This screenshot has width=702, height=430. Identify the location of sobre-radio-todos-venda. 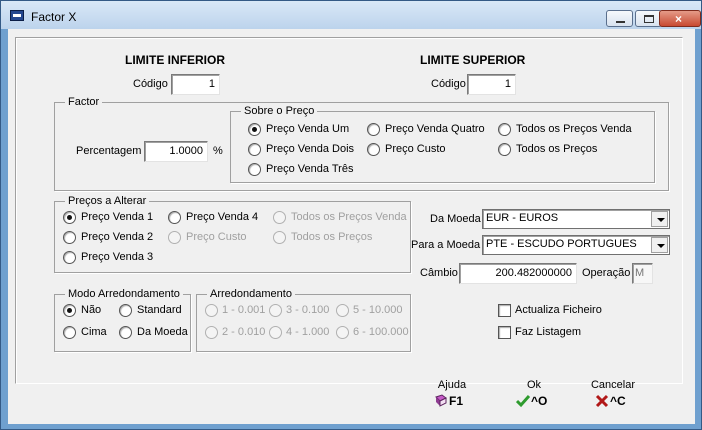
(504, 129).